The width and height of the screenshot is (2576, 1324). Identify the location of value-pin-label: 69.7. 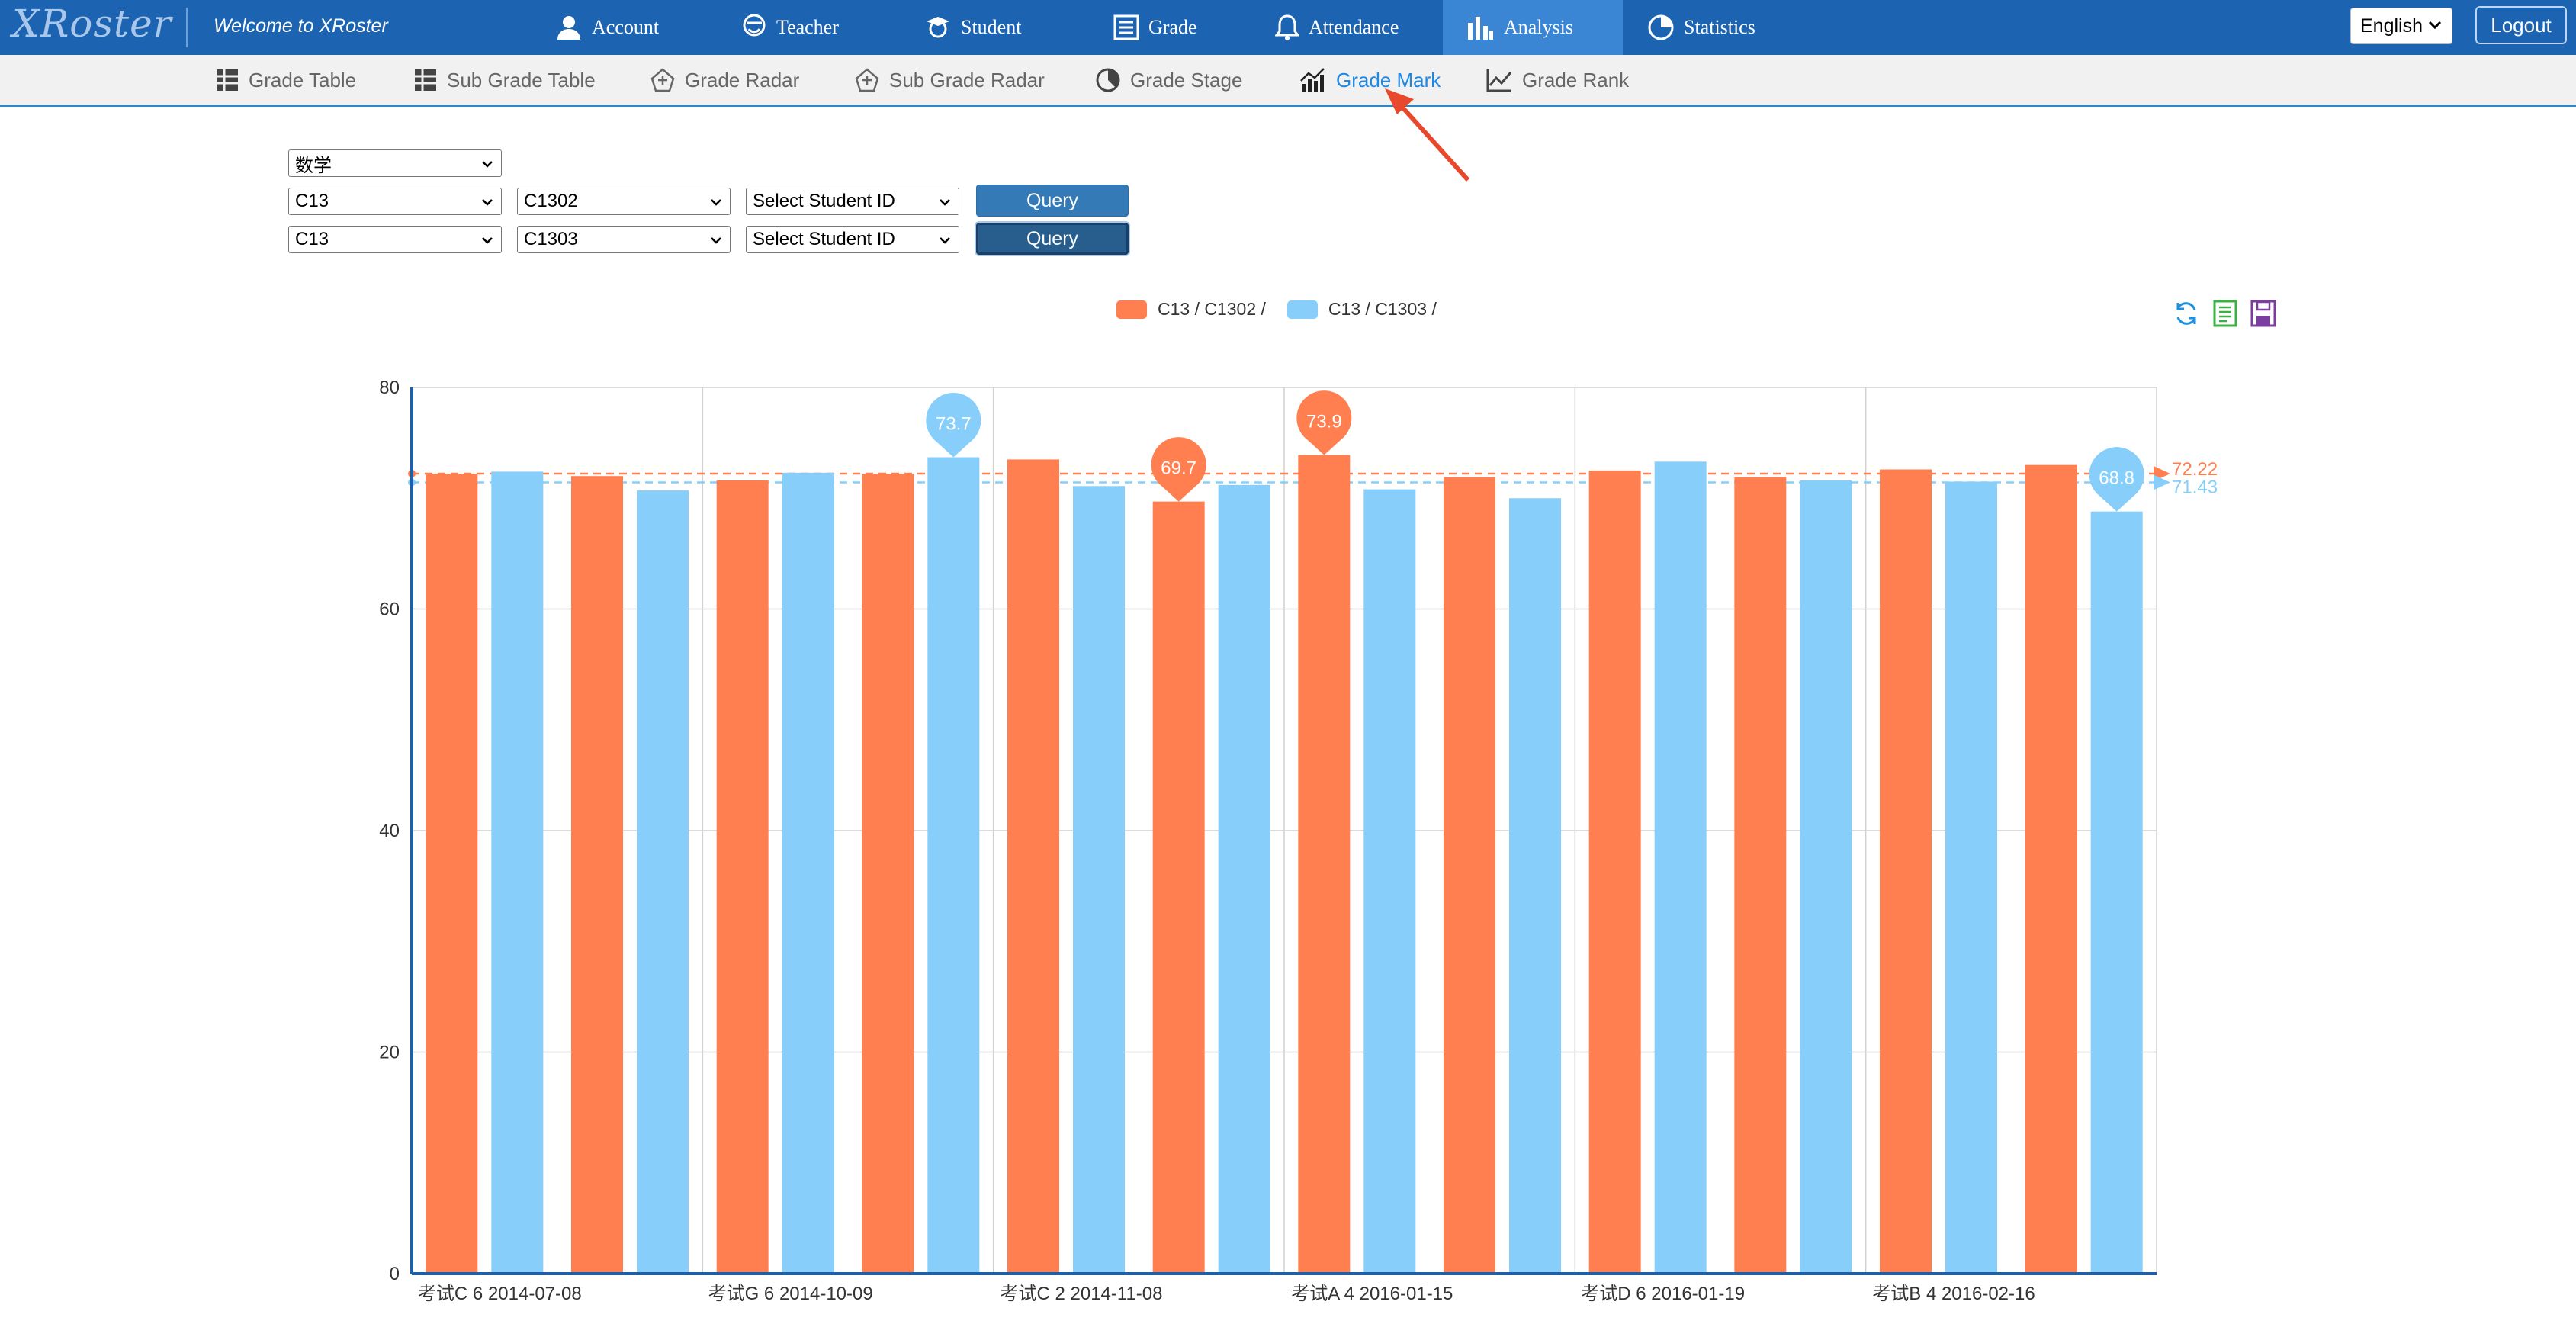
(1178, 468).